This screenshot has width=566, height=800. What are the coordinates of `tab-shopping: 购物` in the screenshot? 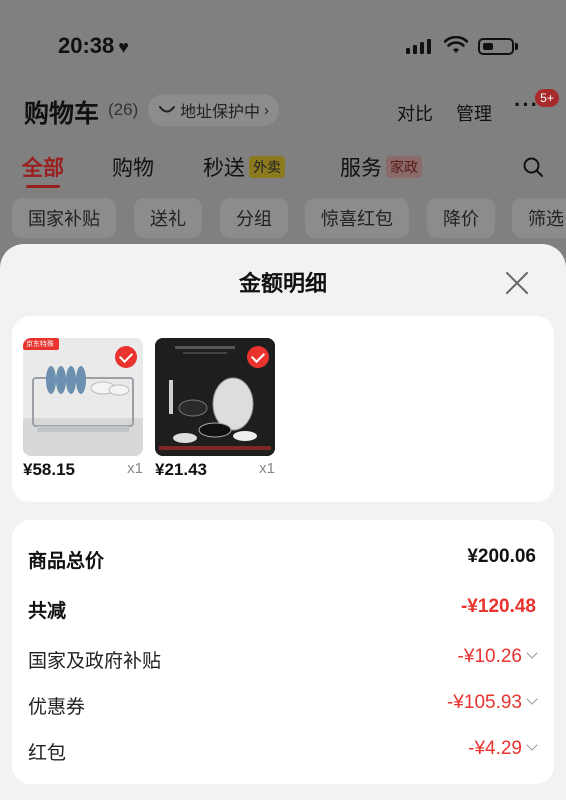 It's located at (133, 167).